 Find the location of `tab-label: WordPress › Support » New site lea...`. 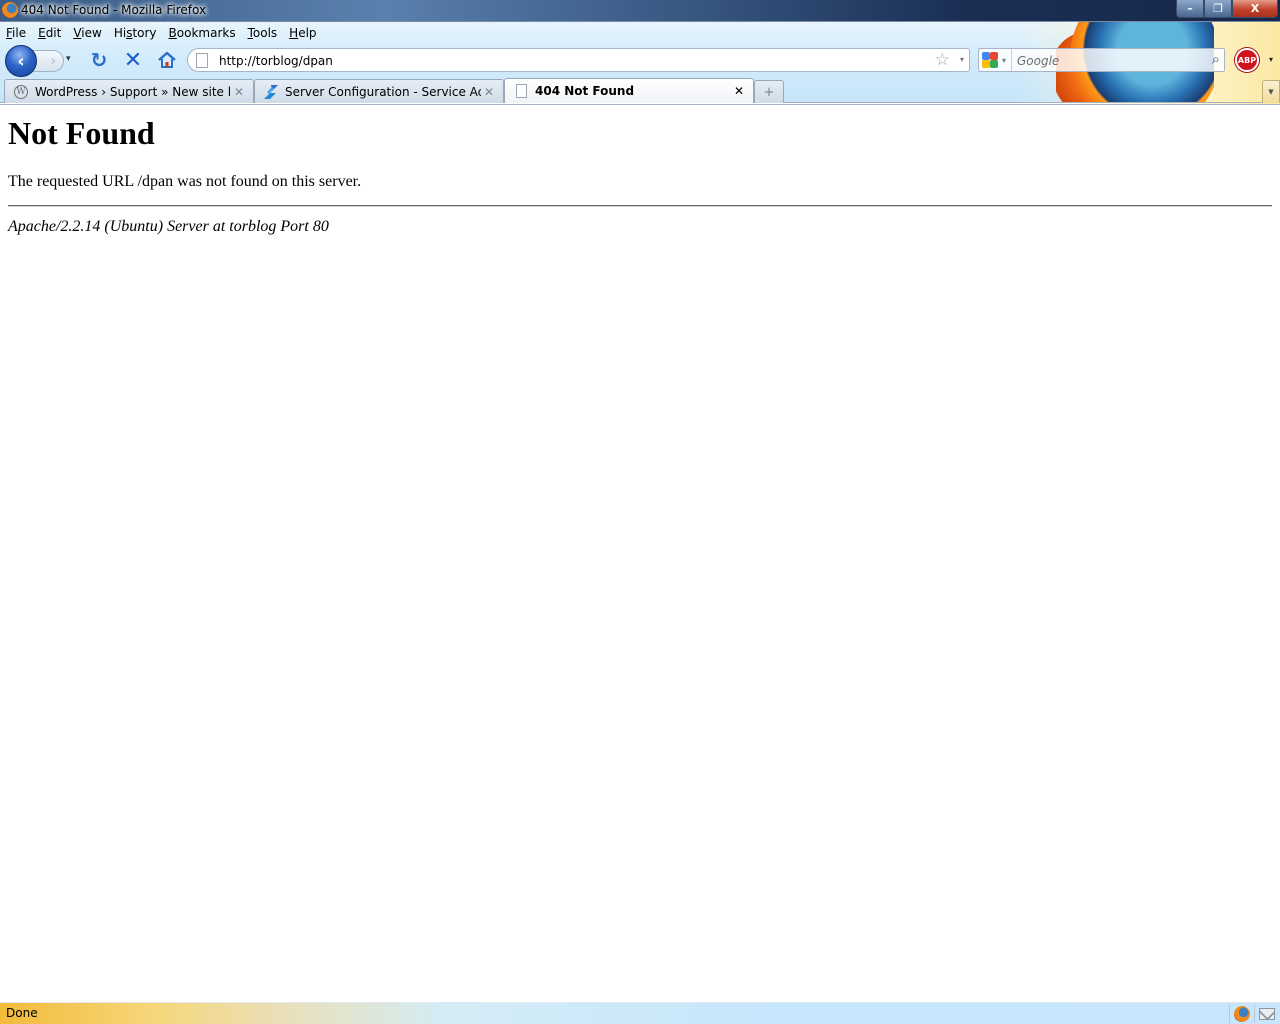

tab-label: WordPress › Support » New site lea... is located at coordinates (133, 91).